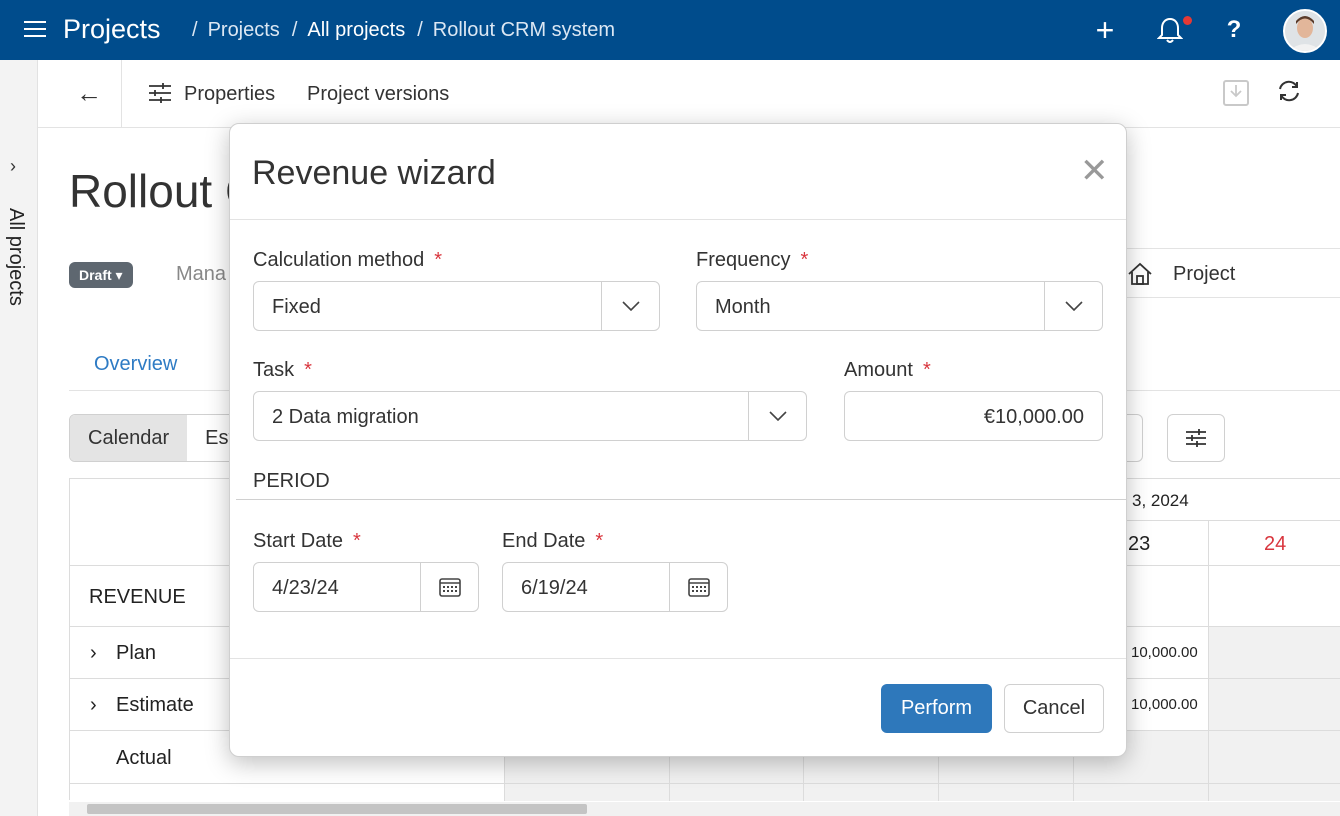  I want to click on project-toolbar: ← Properties Project versions, so click(689, 94).